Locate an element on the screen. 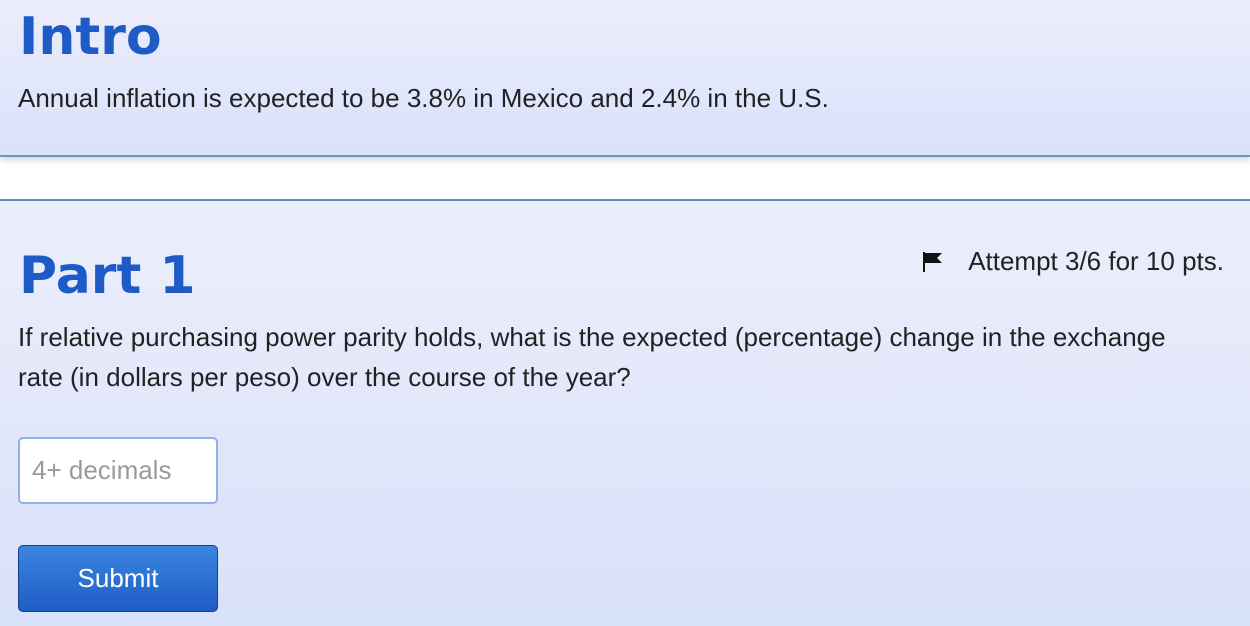 Image resolution: width=1250 pixels, height=626 pixels. attempt-info: Attempt 3/6 for 10 pts. is located at coordinates (1072, 261).